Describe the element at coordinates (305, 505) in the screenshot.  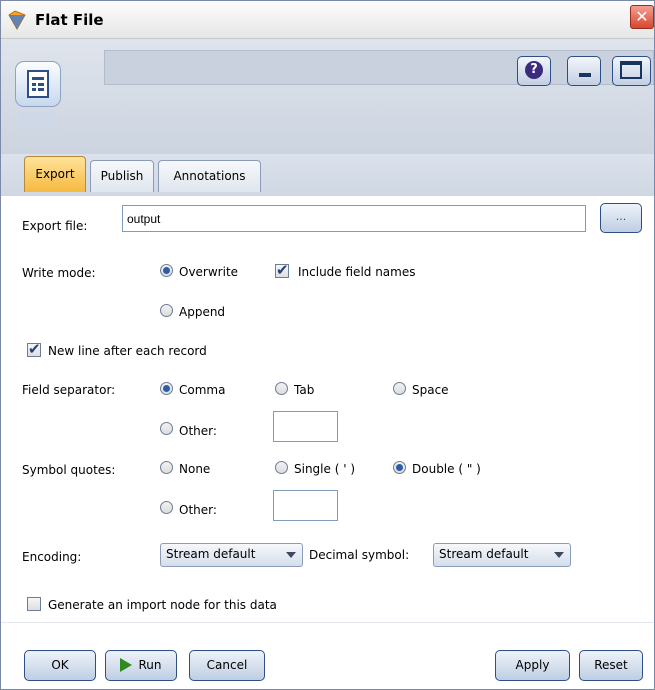
I see `quotes-other-input` at that location.